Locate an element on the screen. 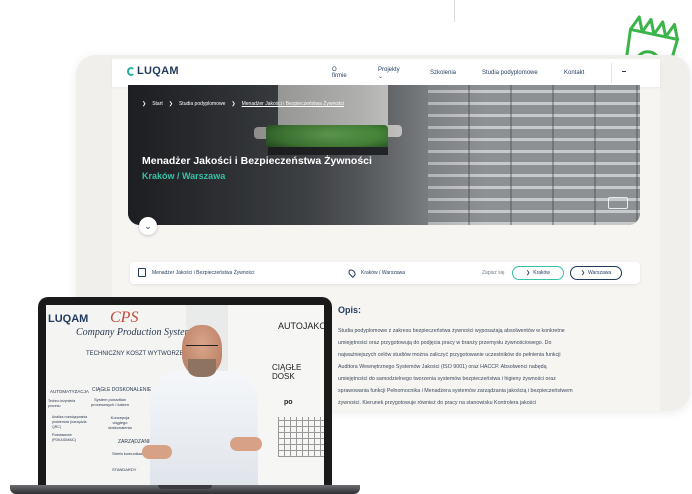 The image size is (692, 494). whiteboard-tkw: TECHNICZNY KOSZT WYTWORZENIA is located at coordinates (140, 354).